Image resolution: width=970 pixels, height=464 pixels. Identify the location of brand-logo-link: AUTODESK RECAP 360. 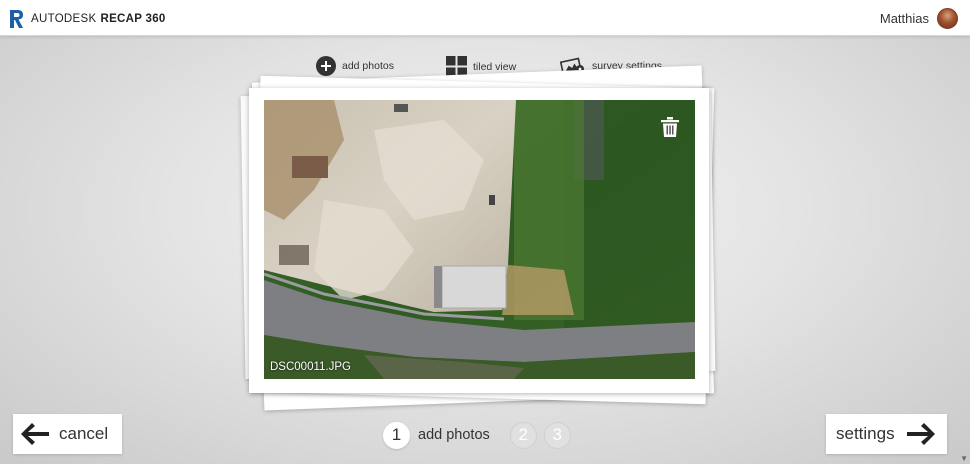
(87, 19).